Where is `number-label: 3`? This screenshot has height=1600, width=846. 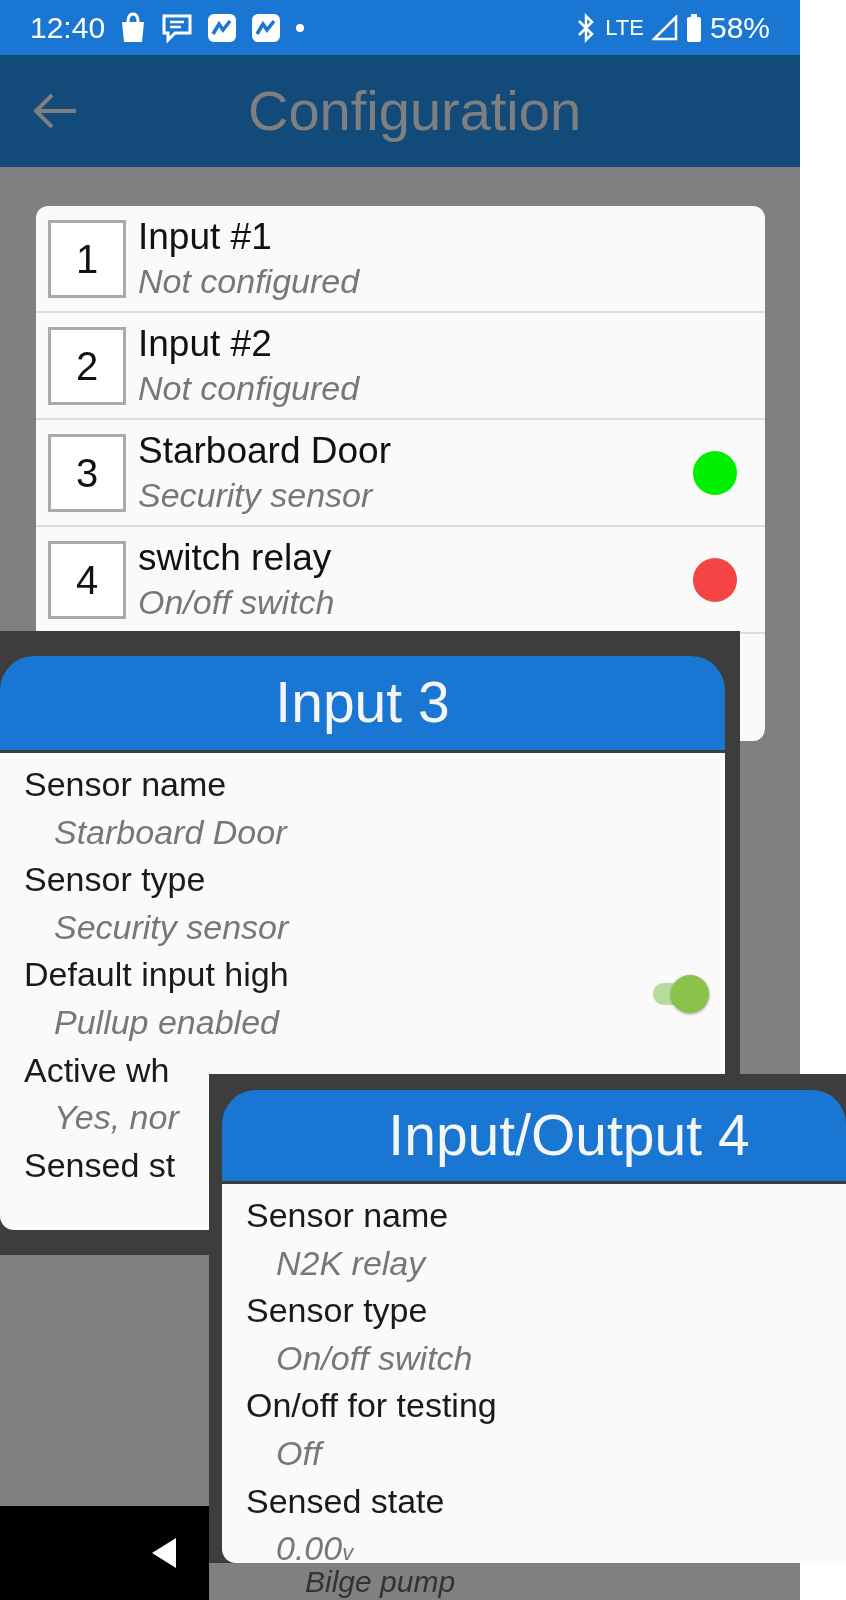 number-label: 3 is located at coordinates (87, 472).